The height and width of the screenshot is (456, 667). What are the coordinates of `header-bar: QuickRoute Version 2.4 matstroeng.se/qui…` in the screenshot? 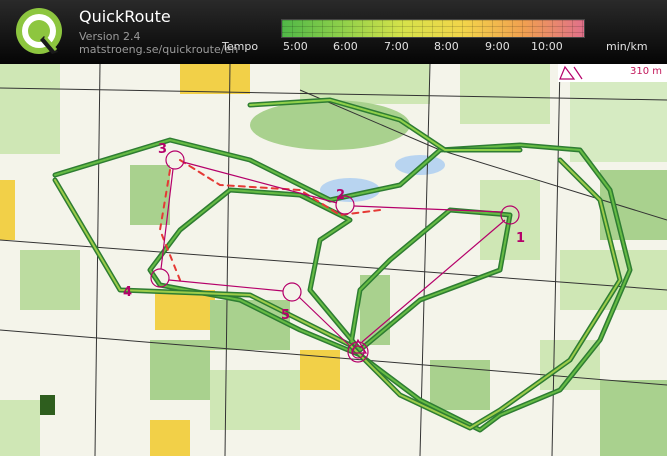 It's located at (333, 32).